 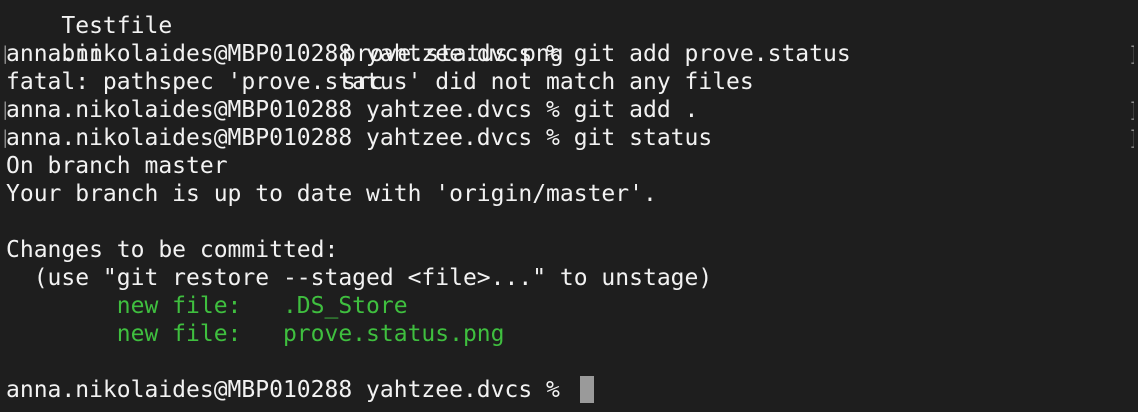 I want to click on staged-file-line: new file: .DS_Store, so click(x=207, y=306).